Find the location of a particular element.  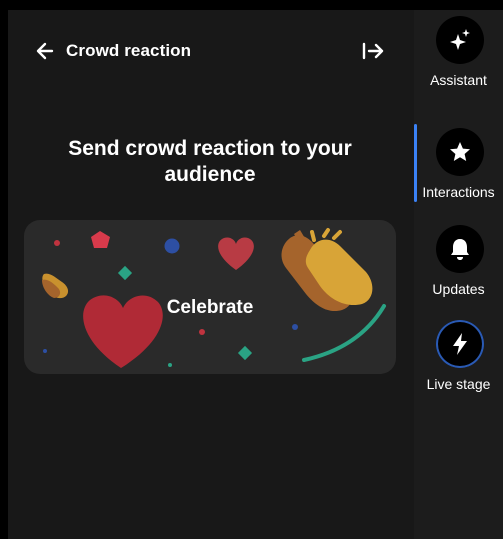

sidebar-item-updates: Updates is located at coordinates (458, 271).